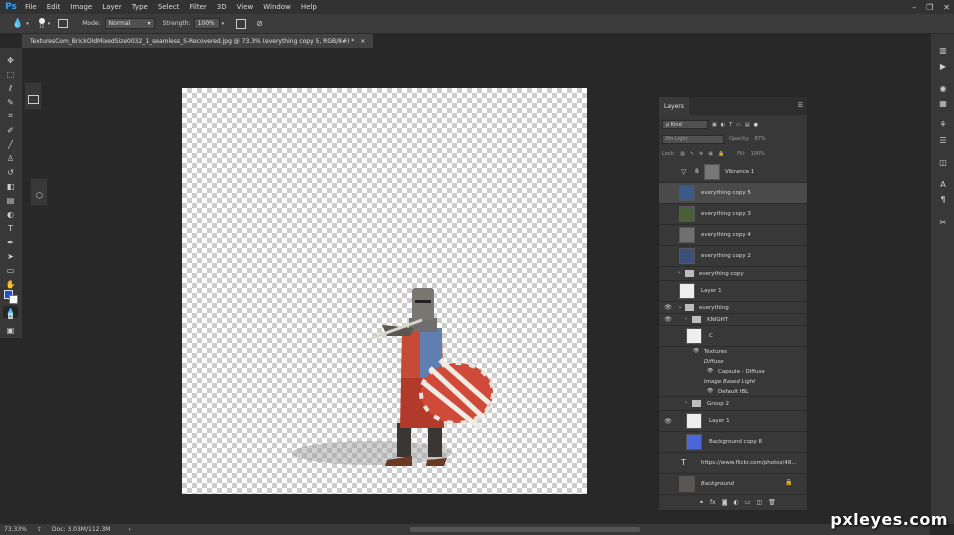 Image resolution: width=954 pixels, height=535 pixels. What do you see at coordinates (10, 88) in the screenshot?
I see `lasso-tool-icon: ℓ` at bounding box center [10, 88].